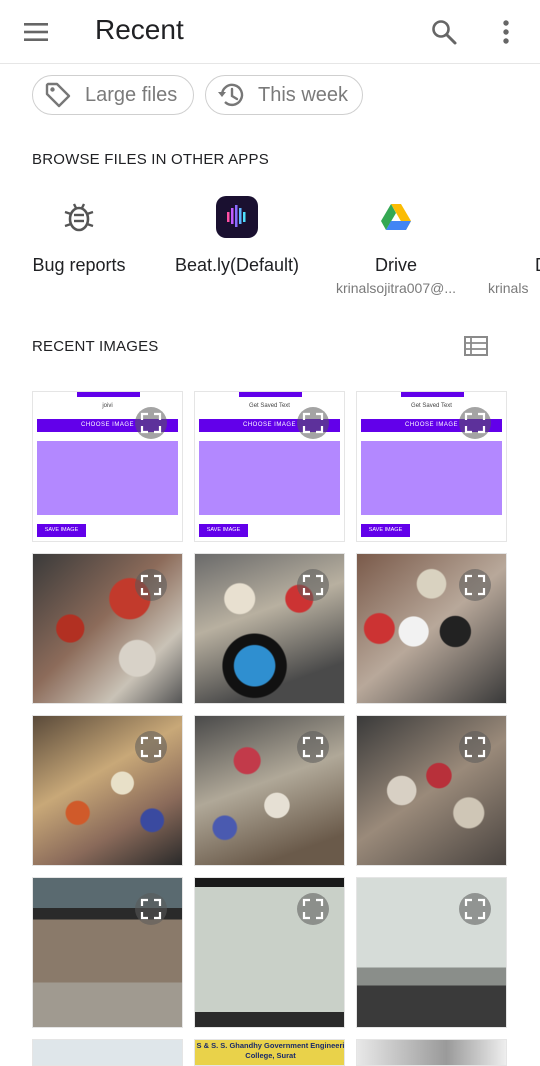  Describe the element at coordinates (476, 346) in the screenshot. I see `list-view-icon` at that location.